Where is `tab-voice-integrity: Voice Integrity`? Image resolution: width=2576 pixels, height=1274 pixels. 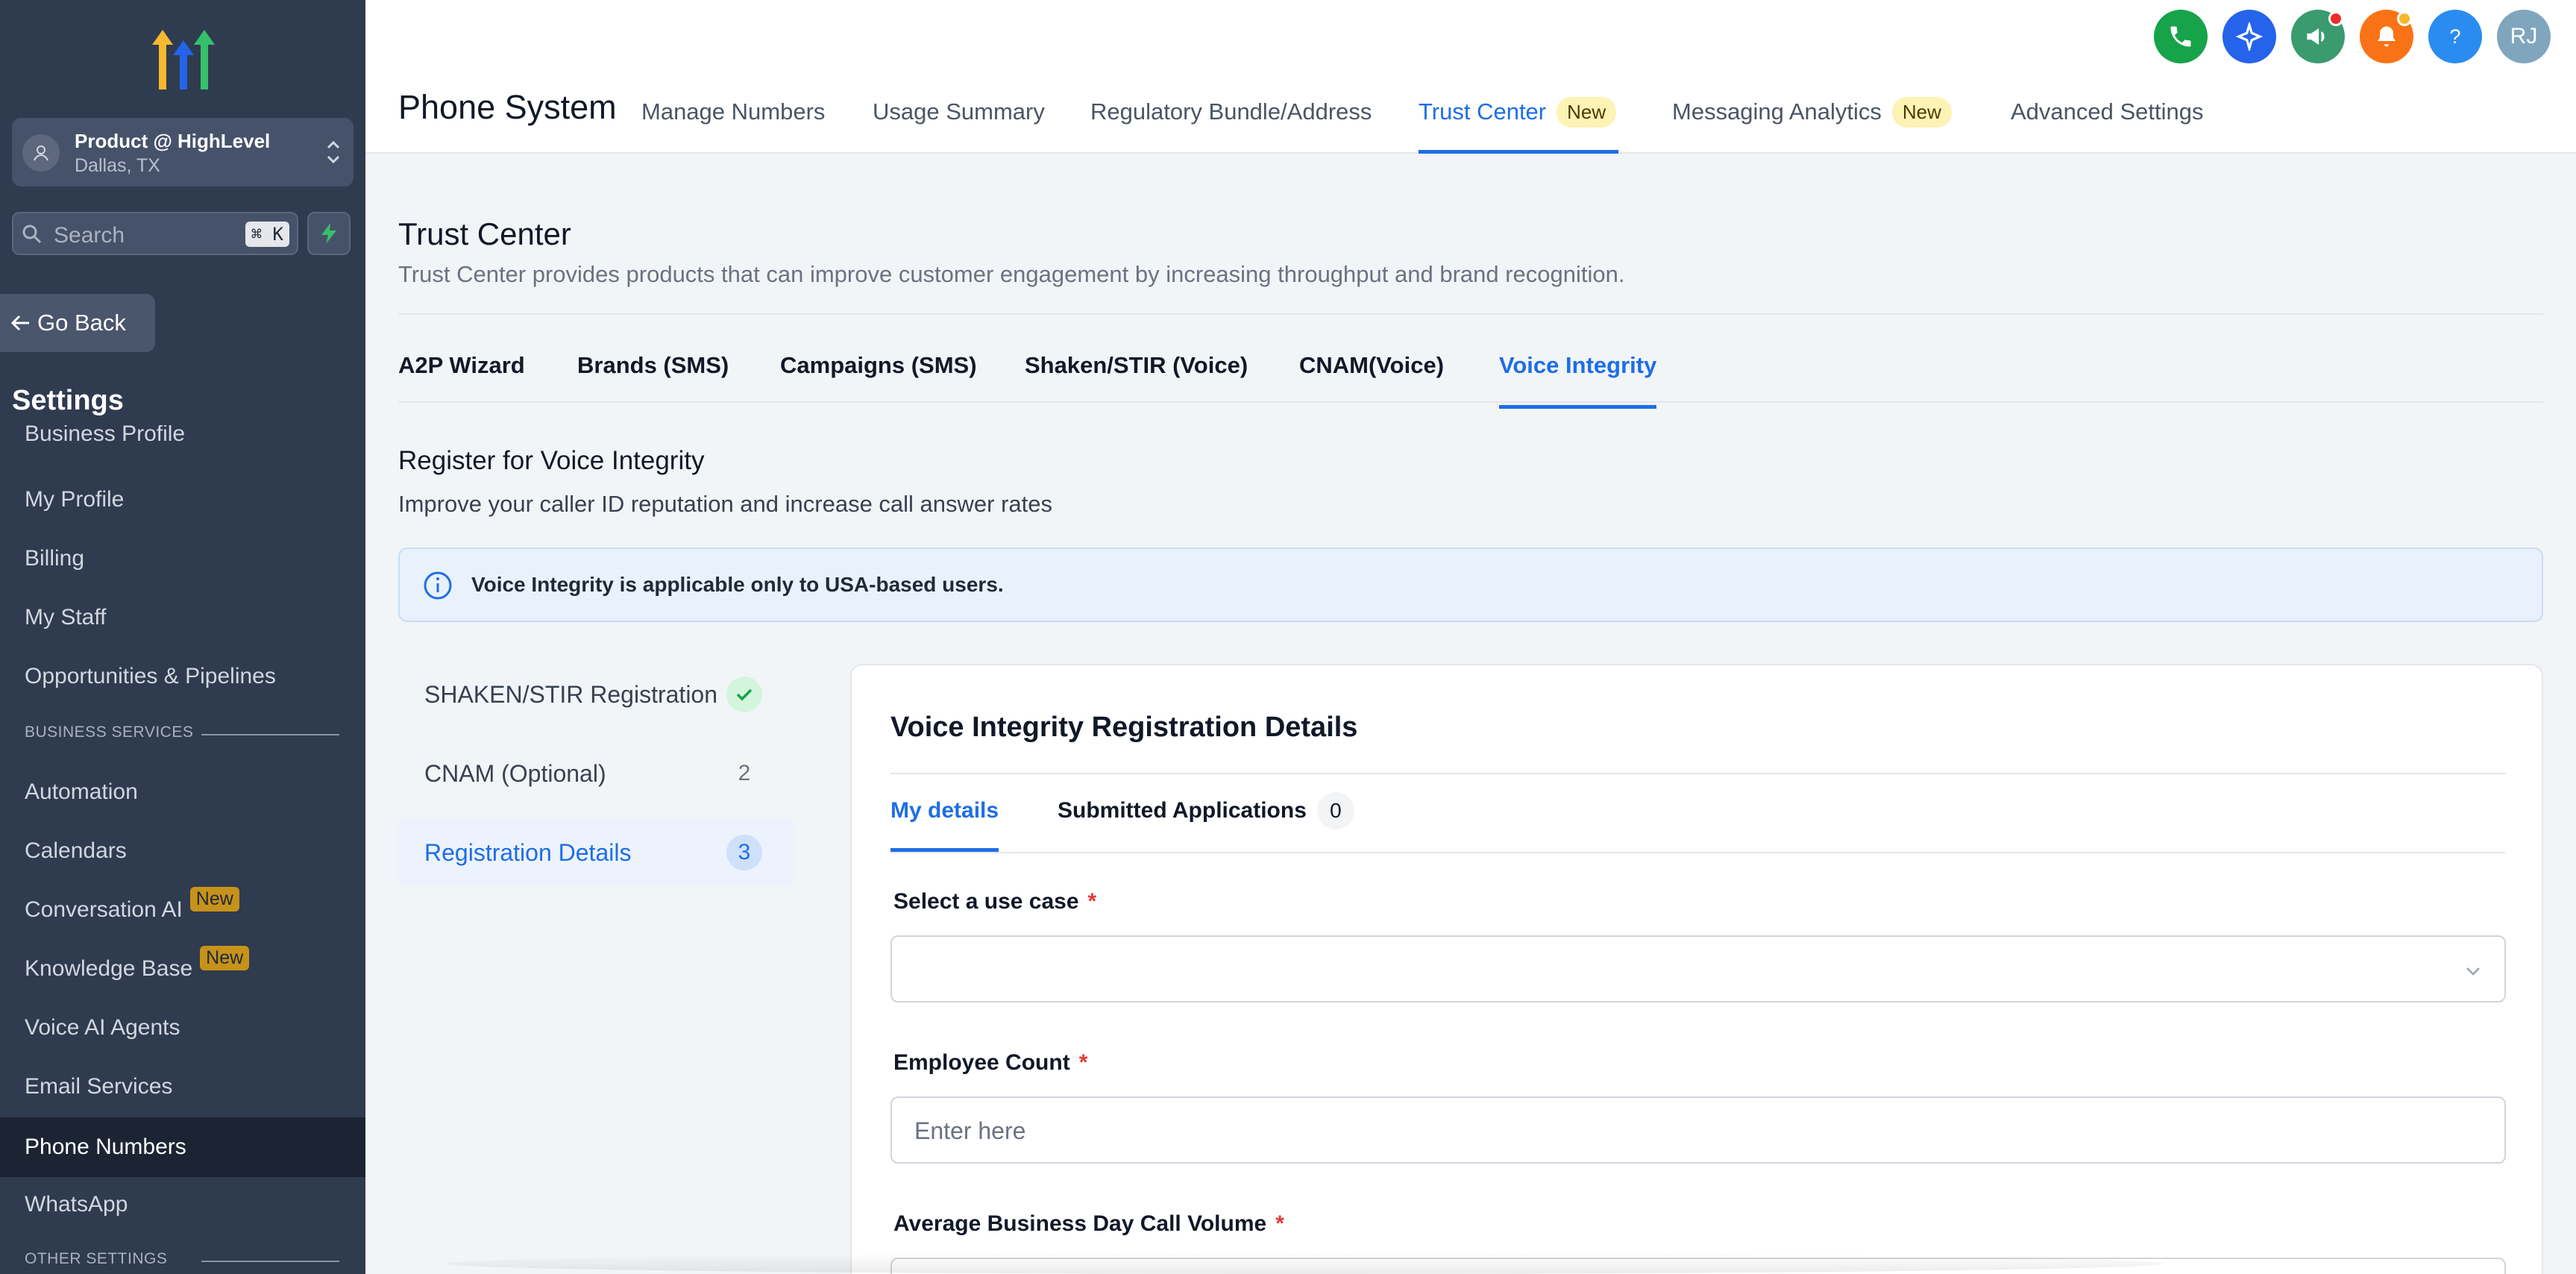 tab-voice-integrity: Voice Integrity is located at coordinates (1578, 380).